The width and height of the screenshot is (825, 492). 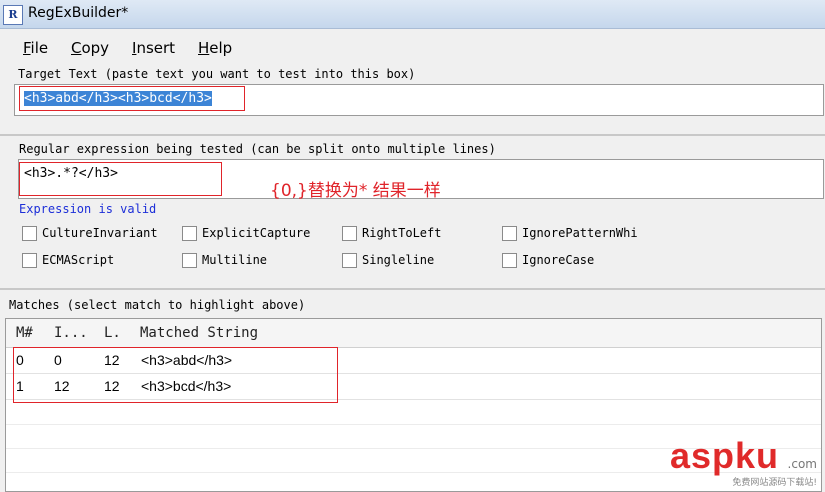 I want to click on menu-copy: Copy, so click(x=90, y=48).